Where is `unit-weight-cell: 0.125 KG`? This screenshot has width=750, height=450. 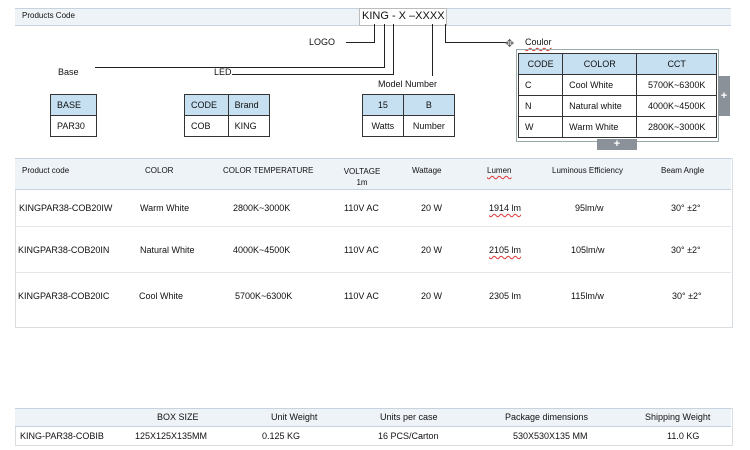 unit-weight-cell: 0.125 KG is located at coordinates (281, 436).